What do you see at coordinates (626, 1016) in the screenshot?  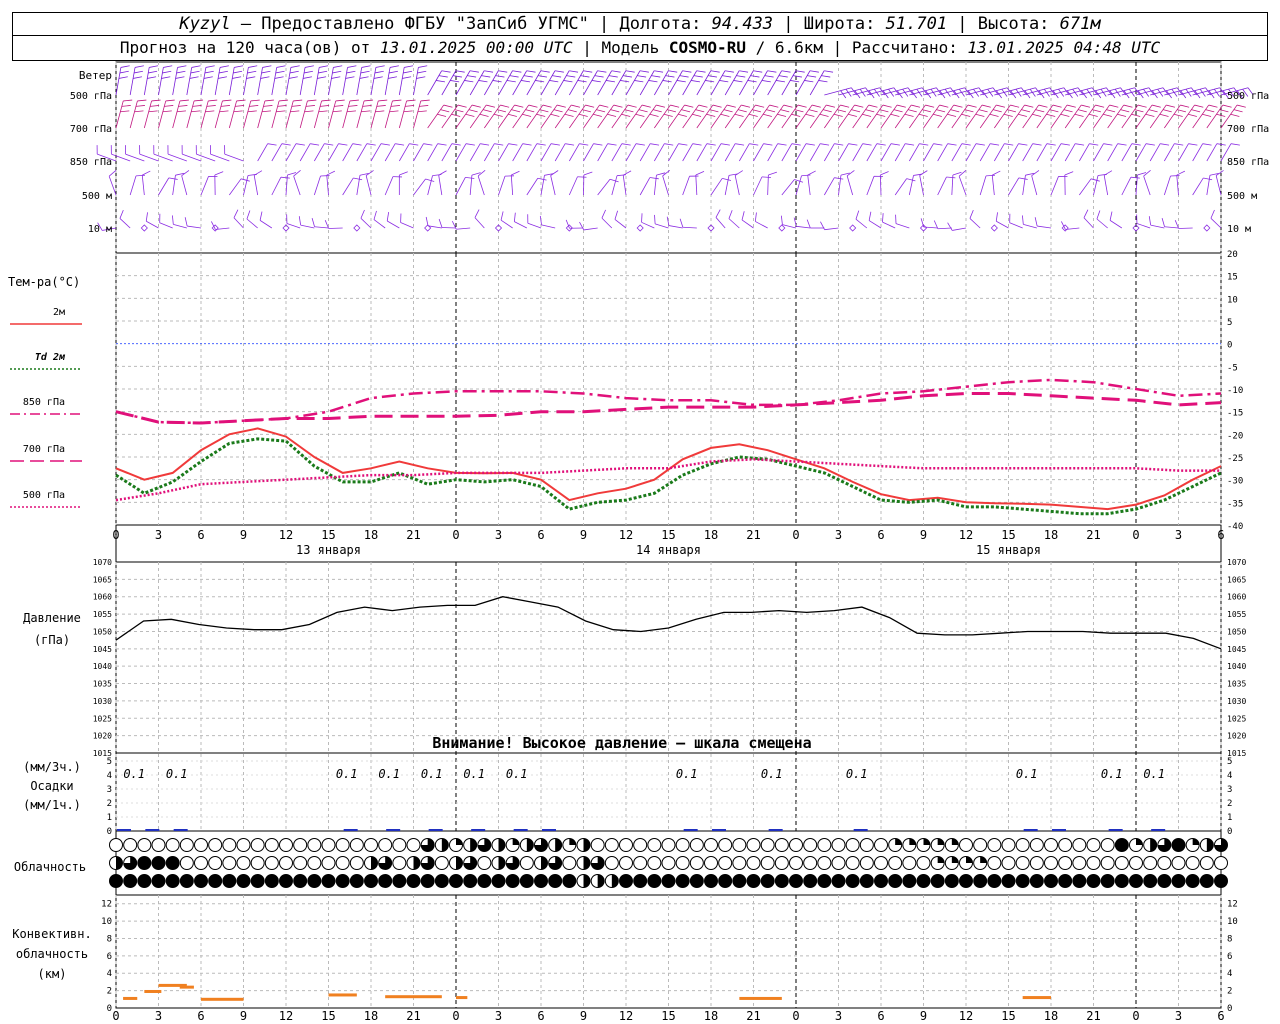 I see `bottom-hour-label: 12` at bounding box center [626, 1016].